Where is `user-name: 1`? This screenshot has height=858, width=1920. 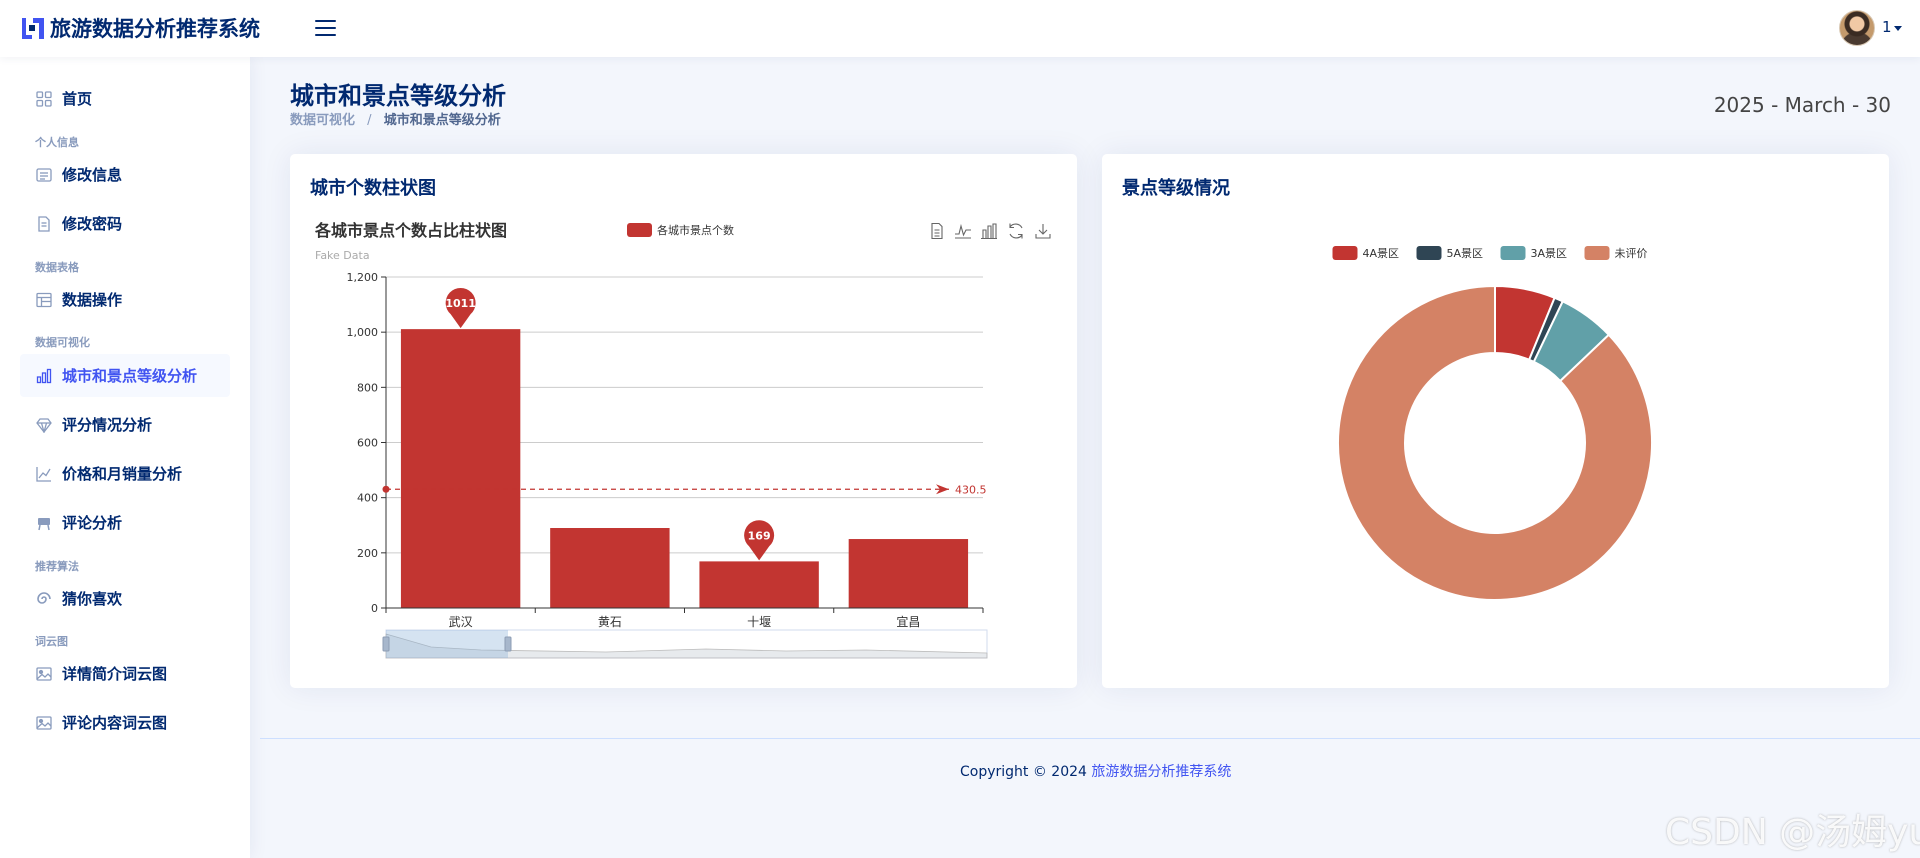
user-name: 1 is located at coordinates (1887, 27).